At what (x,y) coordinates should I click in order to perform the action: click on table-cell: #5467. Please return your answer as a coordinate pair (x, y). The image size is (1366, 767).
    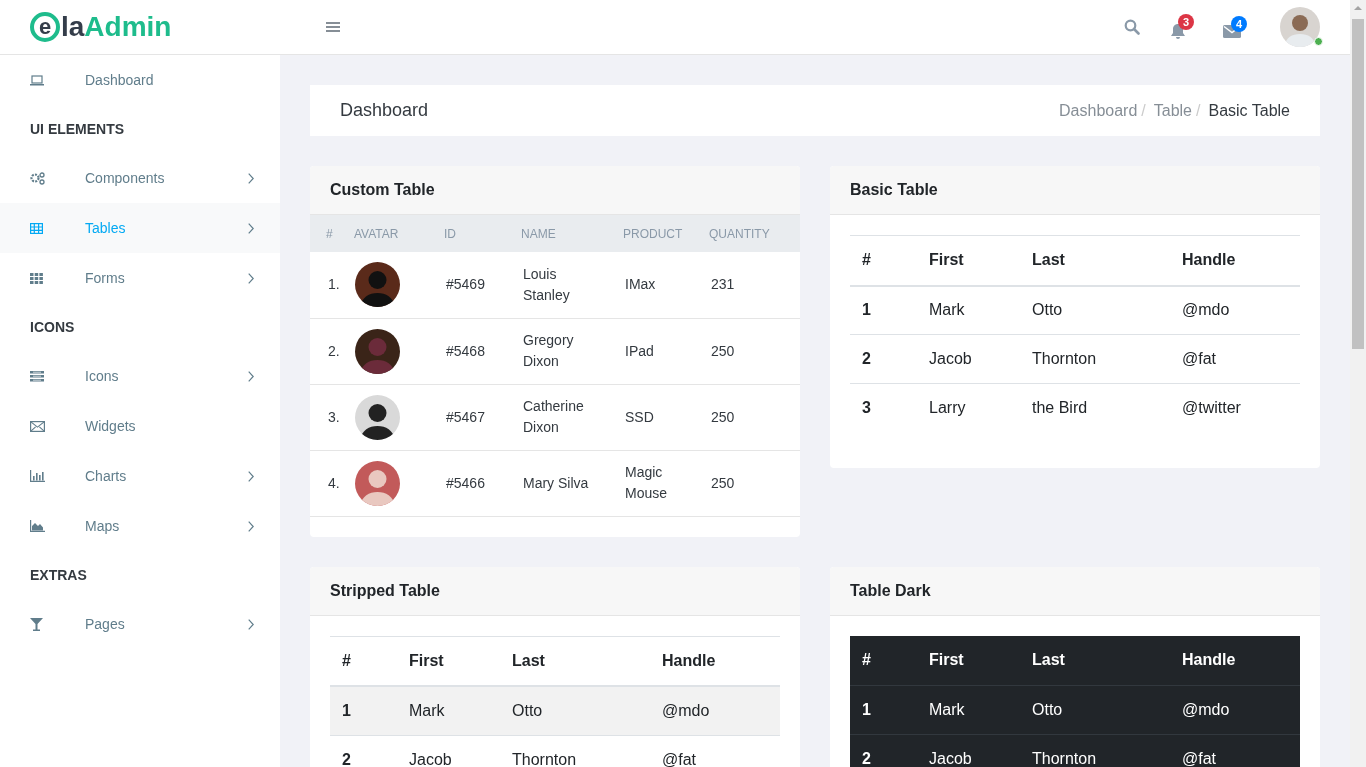
    Looking at the image, I should click on (480, 417).